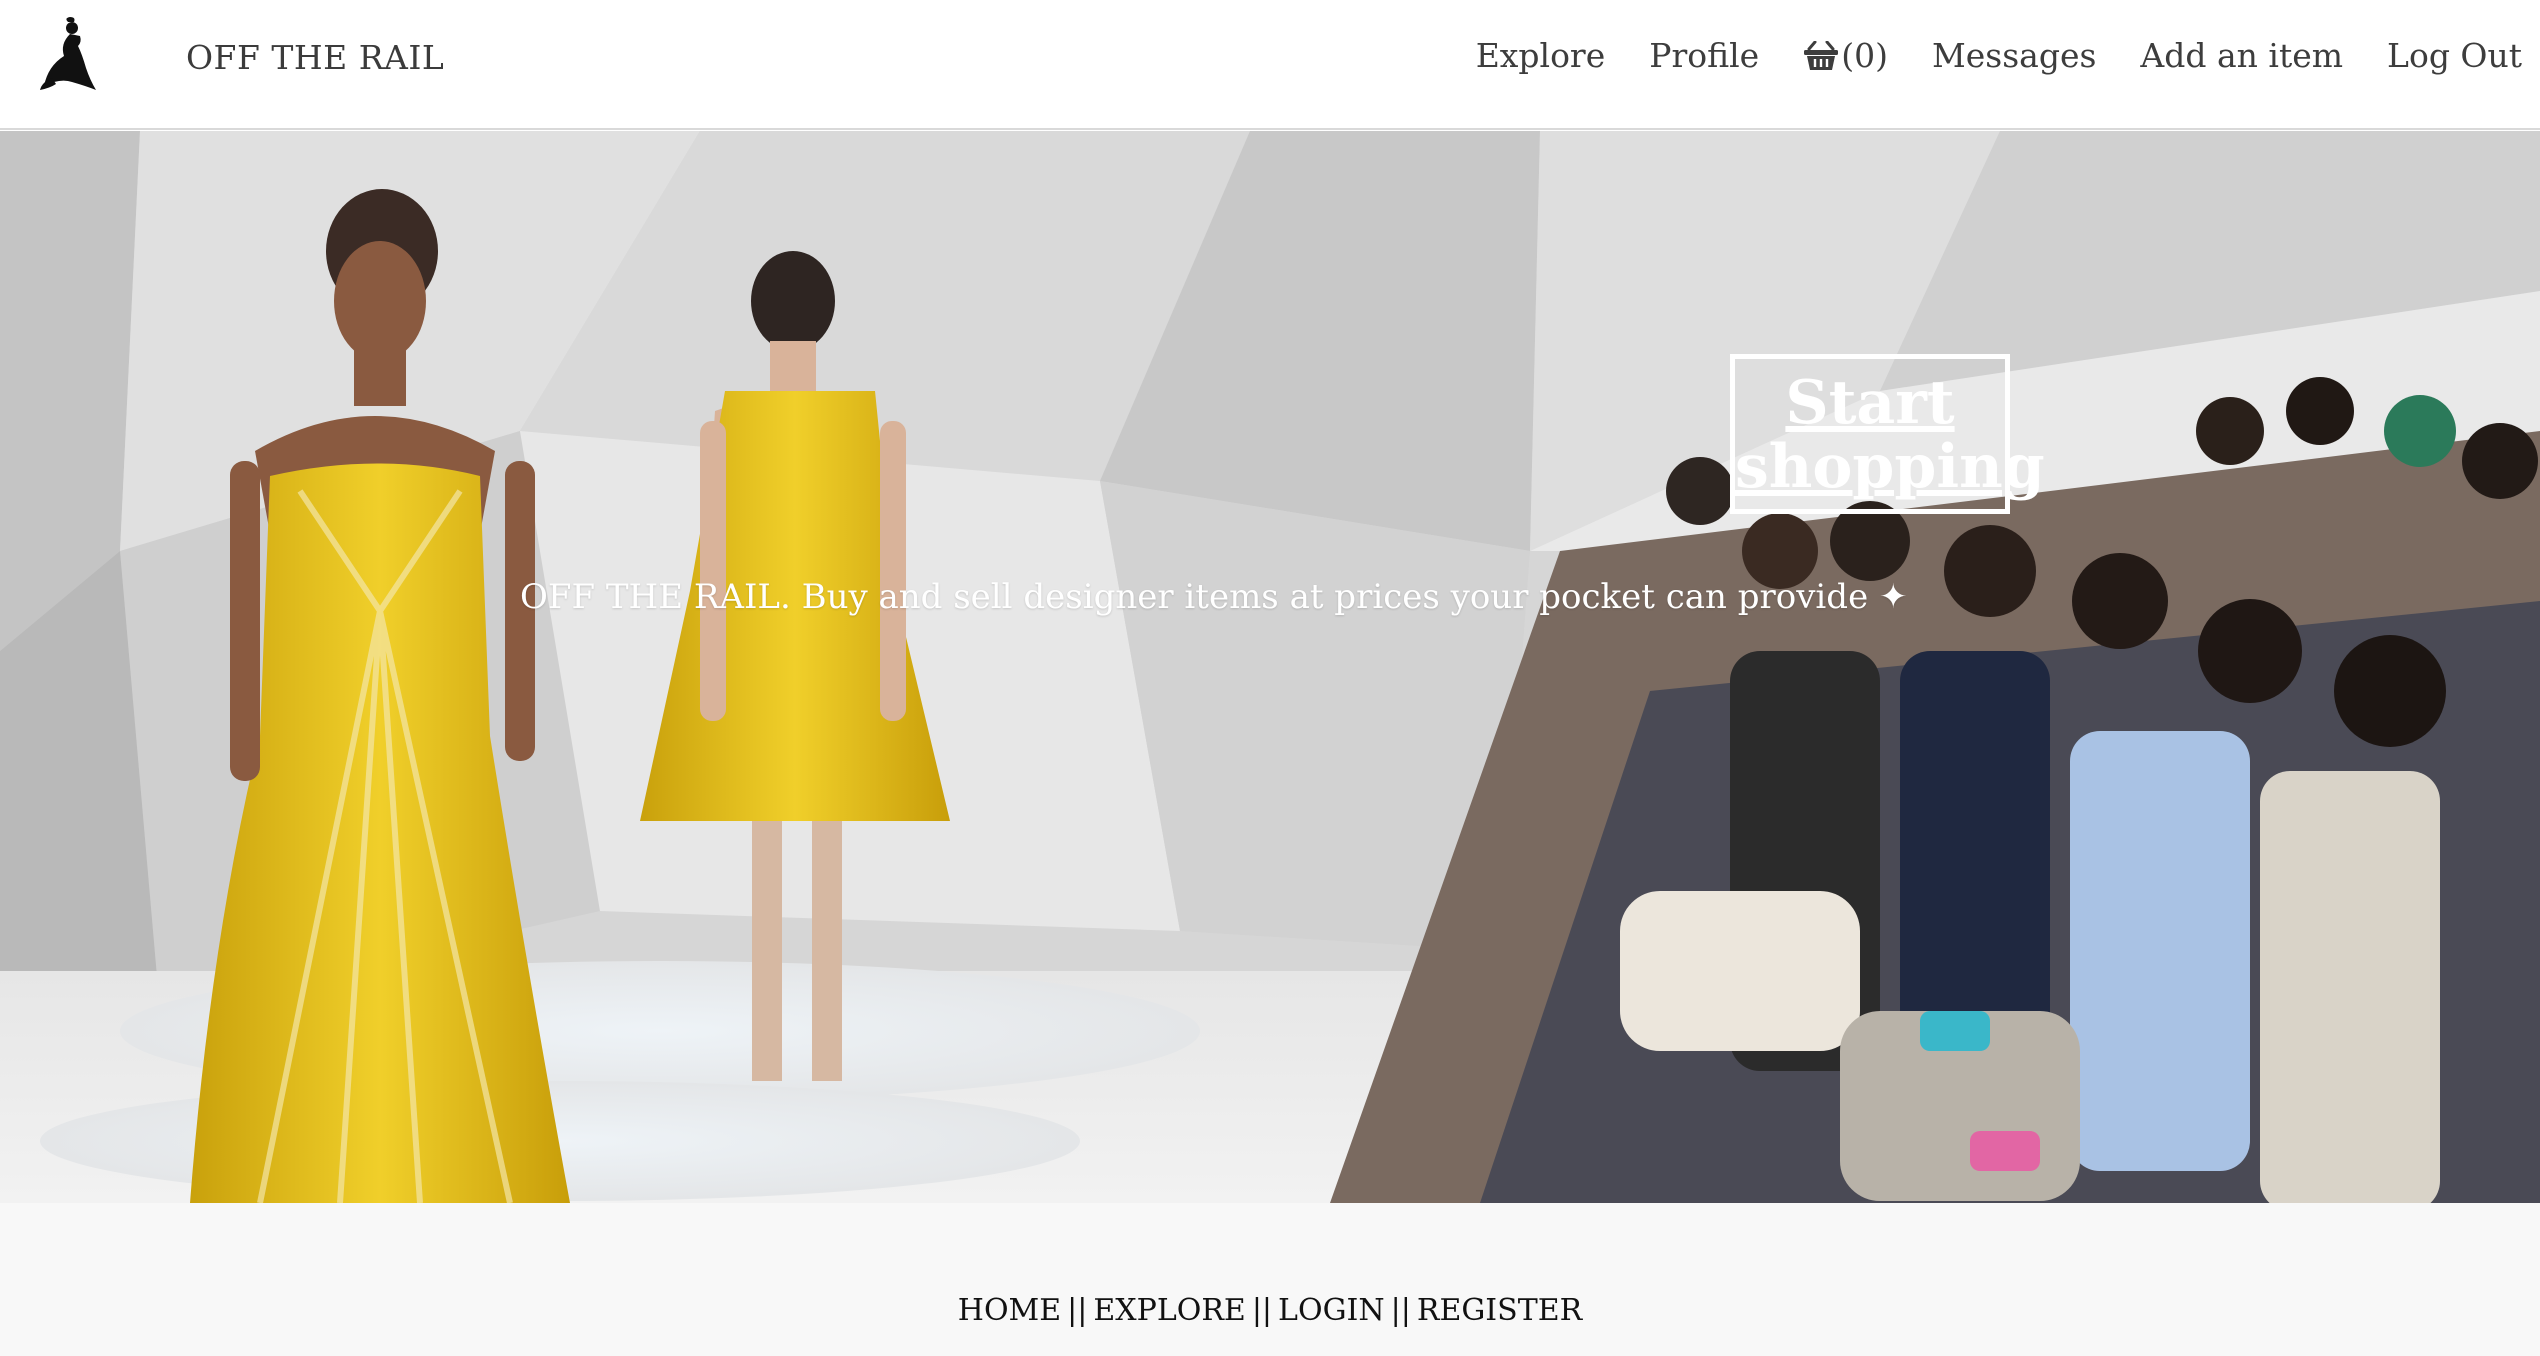 This screenshot has height=1356, width=2540. I want to click on footer-home-link: HOME, so click(1009, 1310).